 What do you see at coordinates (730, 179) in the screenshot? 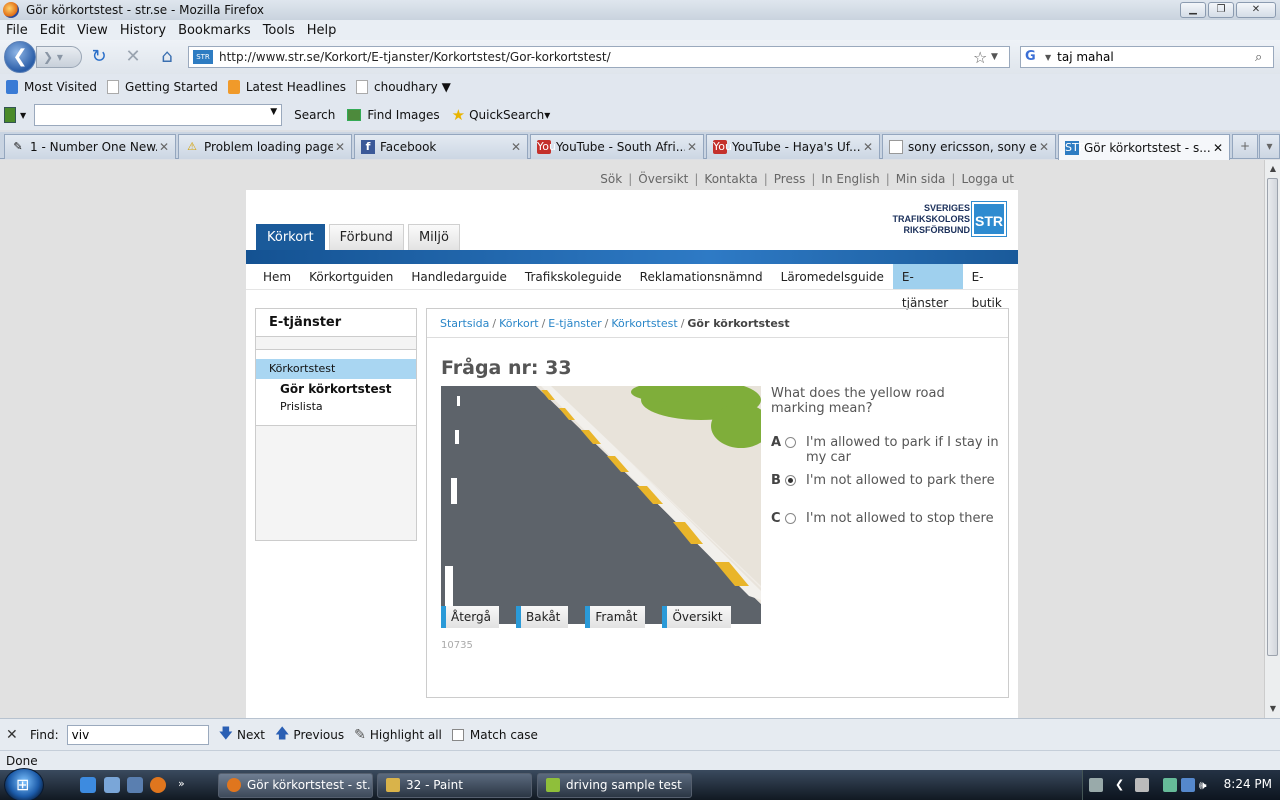
I see `link-kontakta: Kontakta` at bounding box center [730, 179].